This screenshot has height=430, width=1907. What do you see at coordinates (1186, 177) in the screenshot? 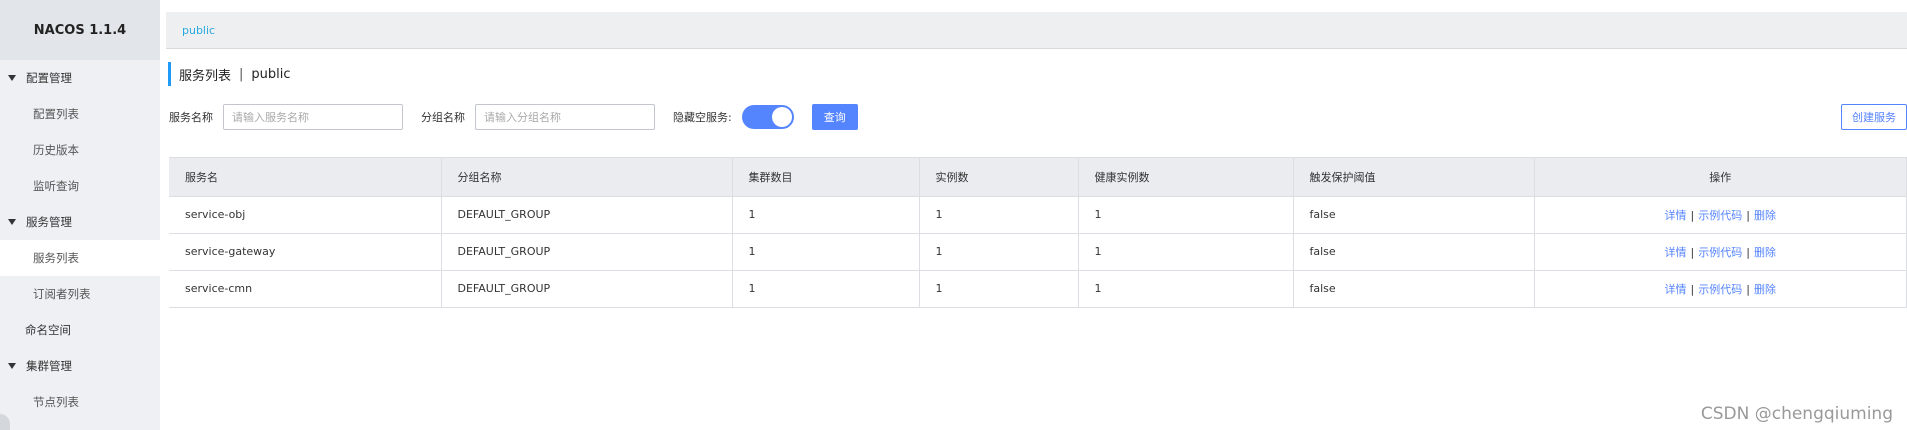
I see `column-header: 健康实例数` at bounding box center [1186, 177].